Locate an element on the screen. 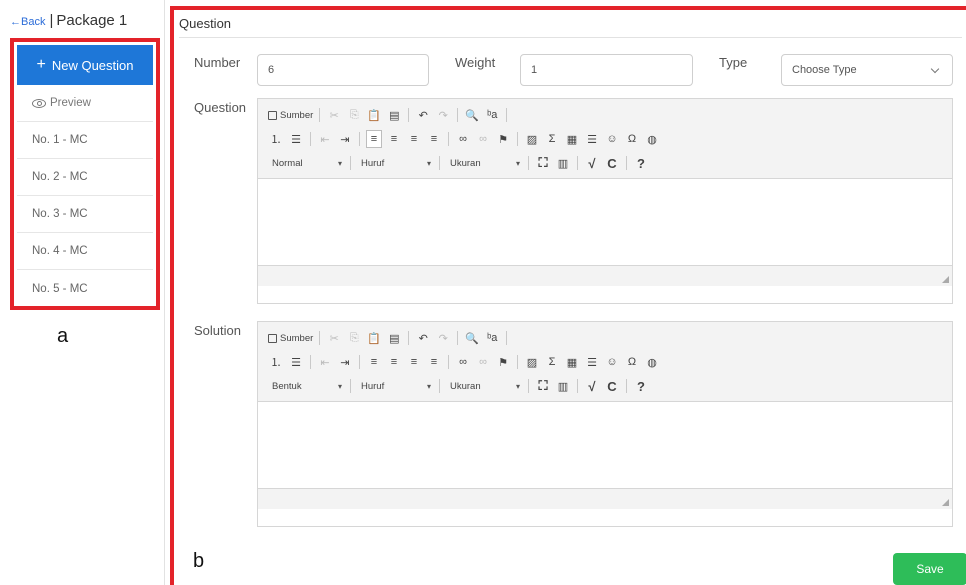 Image resolution: width=966 pixels, height=585 pixels. new-question-button: + New Question is located at coordinates (85, 65).